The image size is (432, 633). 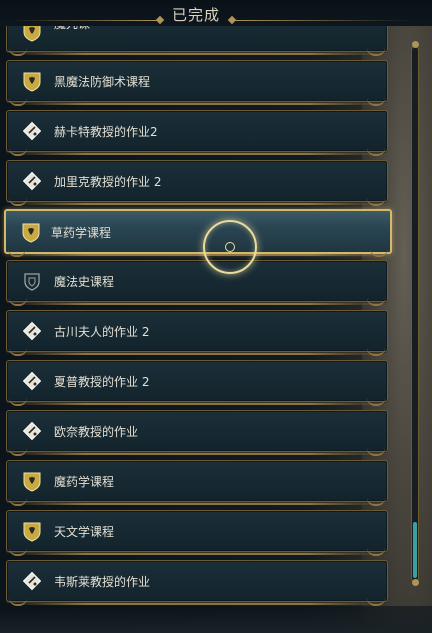 What do you see at coordinates (108, 182) in the screenshot?
I see `list-item-label: 加里克教授的作业 2` at bounding box center [108, 182].